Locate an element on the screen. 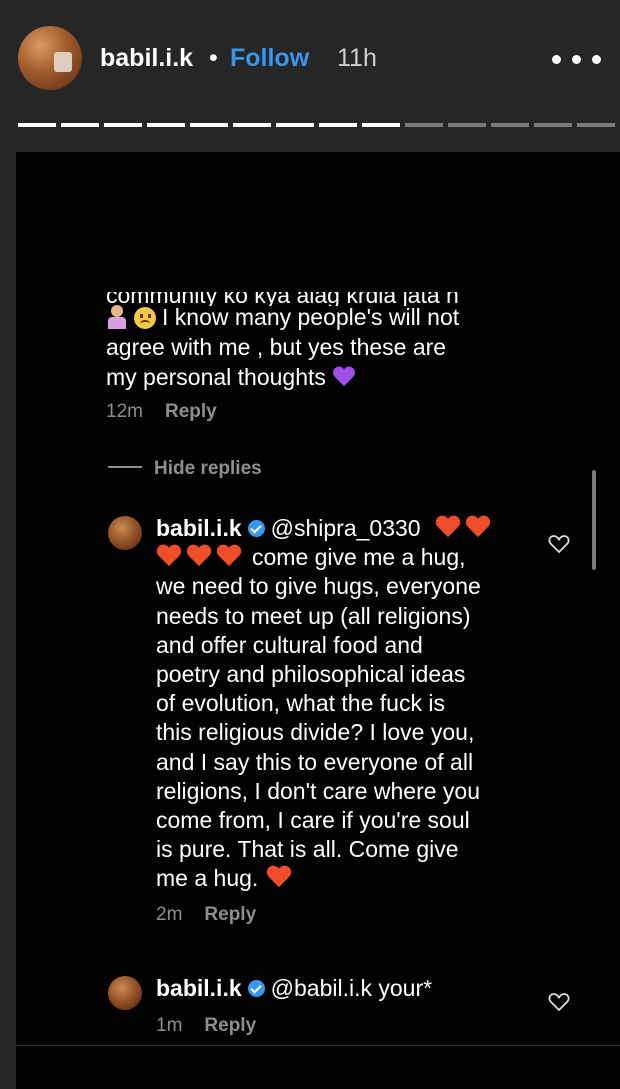 The width and height of the screenshot is (620, 1089). reply1-line: come from, I care if you're soul is located at coordinates (313, 820).